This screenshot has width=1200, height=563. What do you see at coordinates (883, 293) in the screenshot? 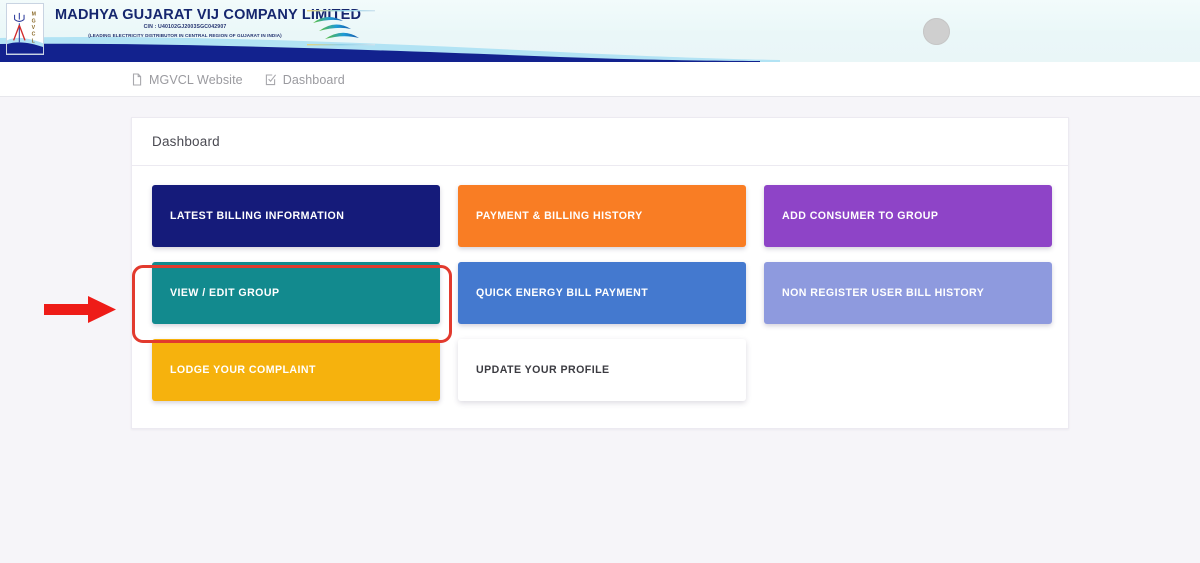
I see `tile-label: NON REGISTER USER BILL HISTORY` at bounding box center [883, 293].